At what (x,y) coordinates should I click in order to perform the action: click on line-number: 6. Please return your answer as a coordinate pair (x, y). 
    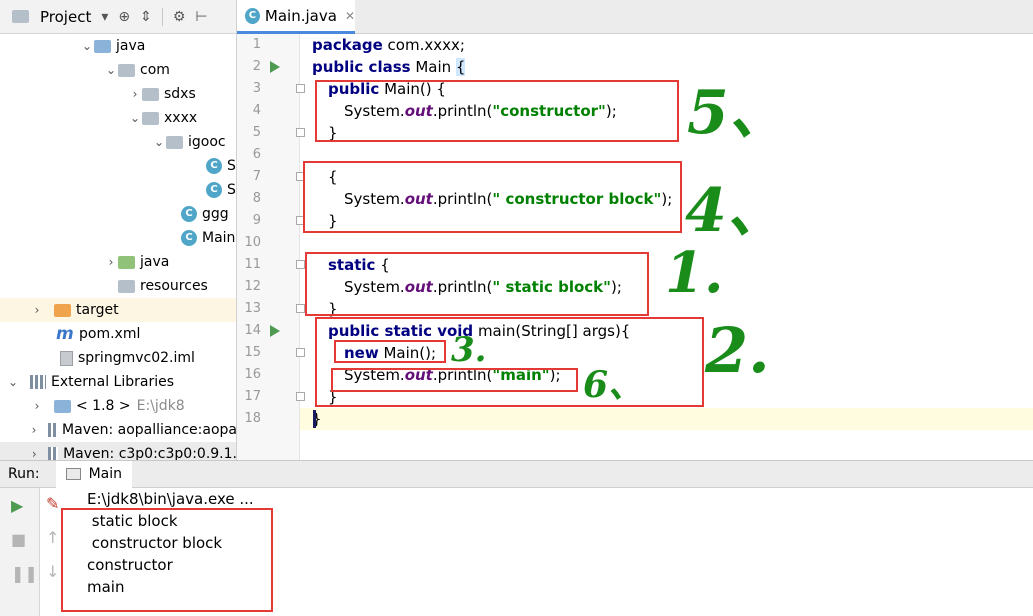
    Looking at the image, I should click on (256, 154).